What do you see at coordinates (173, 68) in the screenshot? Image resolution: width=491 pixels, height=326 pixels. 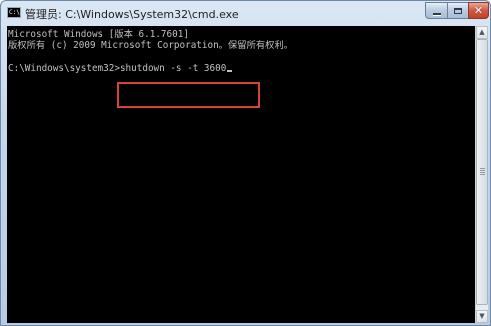 I see `console-command: shutdown -s -t 3600` at bounding box center [173, 68].